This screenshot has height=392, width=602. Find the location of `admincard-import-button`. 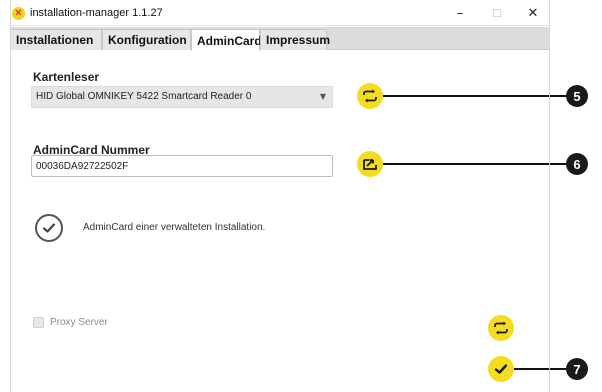

admincard-import-button is located at coordinates (370, 164).